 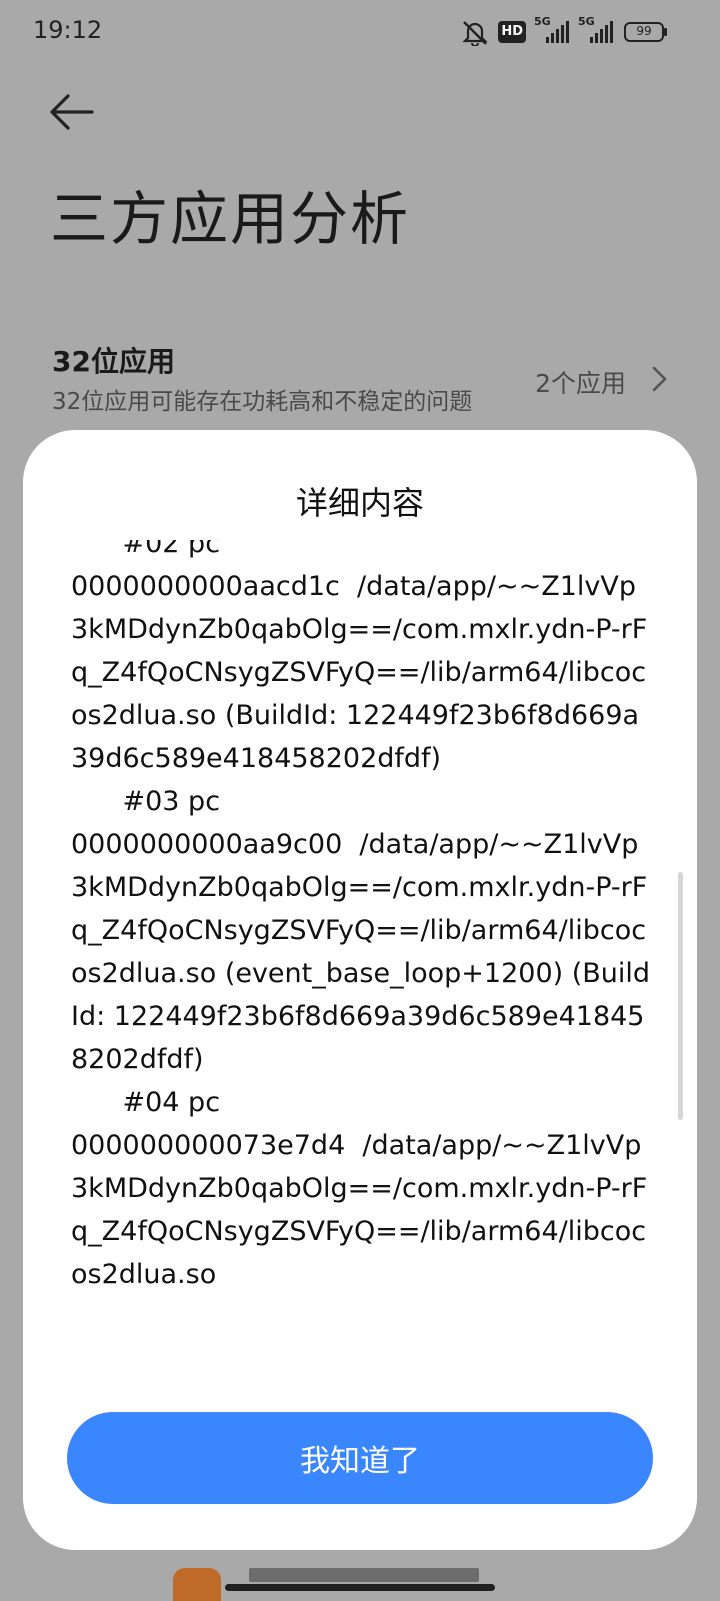 I want to click on status-bar: 19:12 HD 5G 5G 99, so click(x=360, y=32).